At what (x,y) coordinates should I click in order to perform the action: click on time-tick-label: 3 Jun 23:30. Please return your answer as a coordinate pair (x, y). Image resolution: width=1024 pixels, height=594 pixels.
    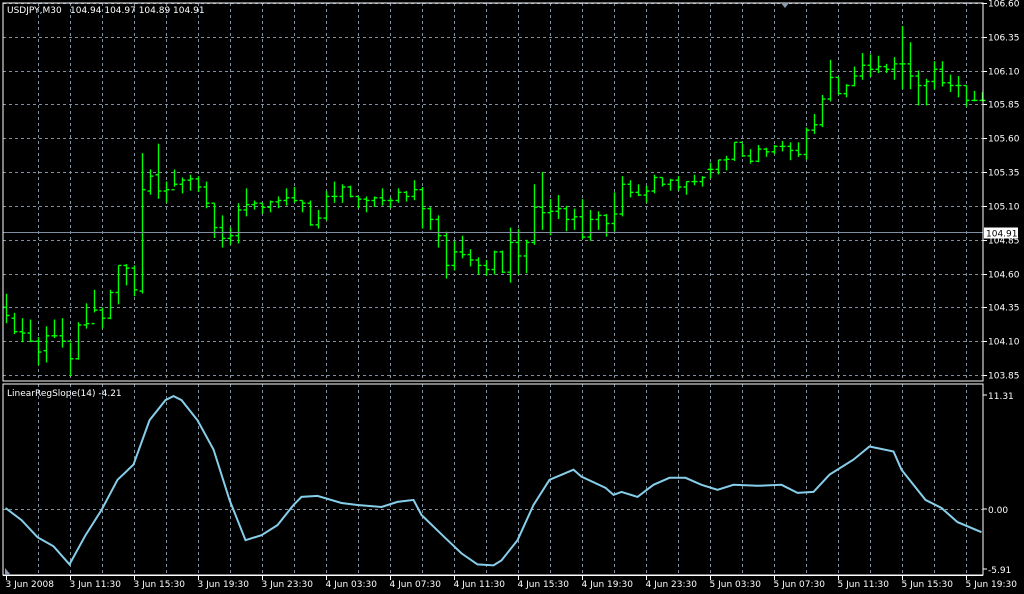
    Looking at the image, I should click on (288, 585).